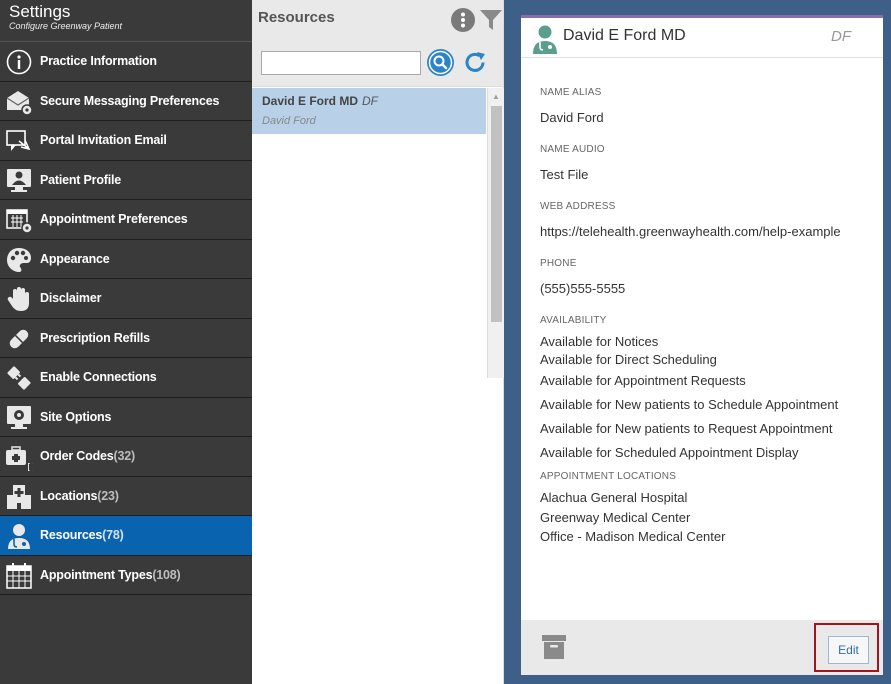  What do you see at coordinates (19, 62) in the screenshot?
I see `info-icon` at bounding box center [19, 62].